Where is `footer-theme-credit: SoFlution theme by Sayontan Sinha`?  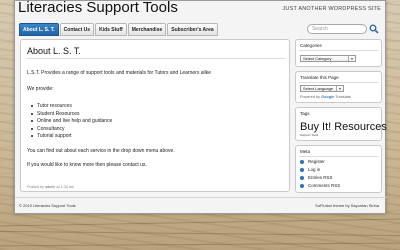 footer-theme-credit: SoFlution theme by Sayontan Sinha is located at coordinates (347, 205).